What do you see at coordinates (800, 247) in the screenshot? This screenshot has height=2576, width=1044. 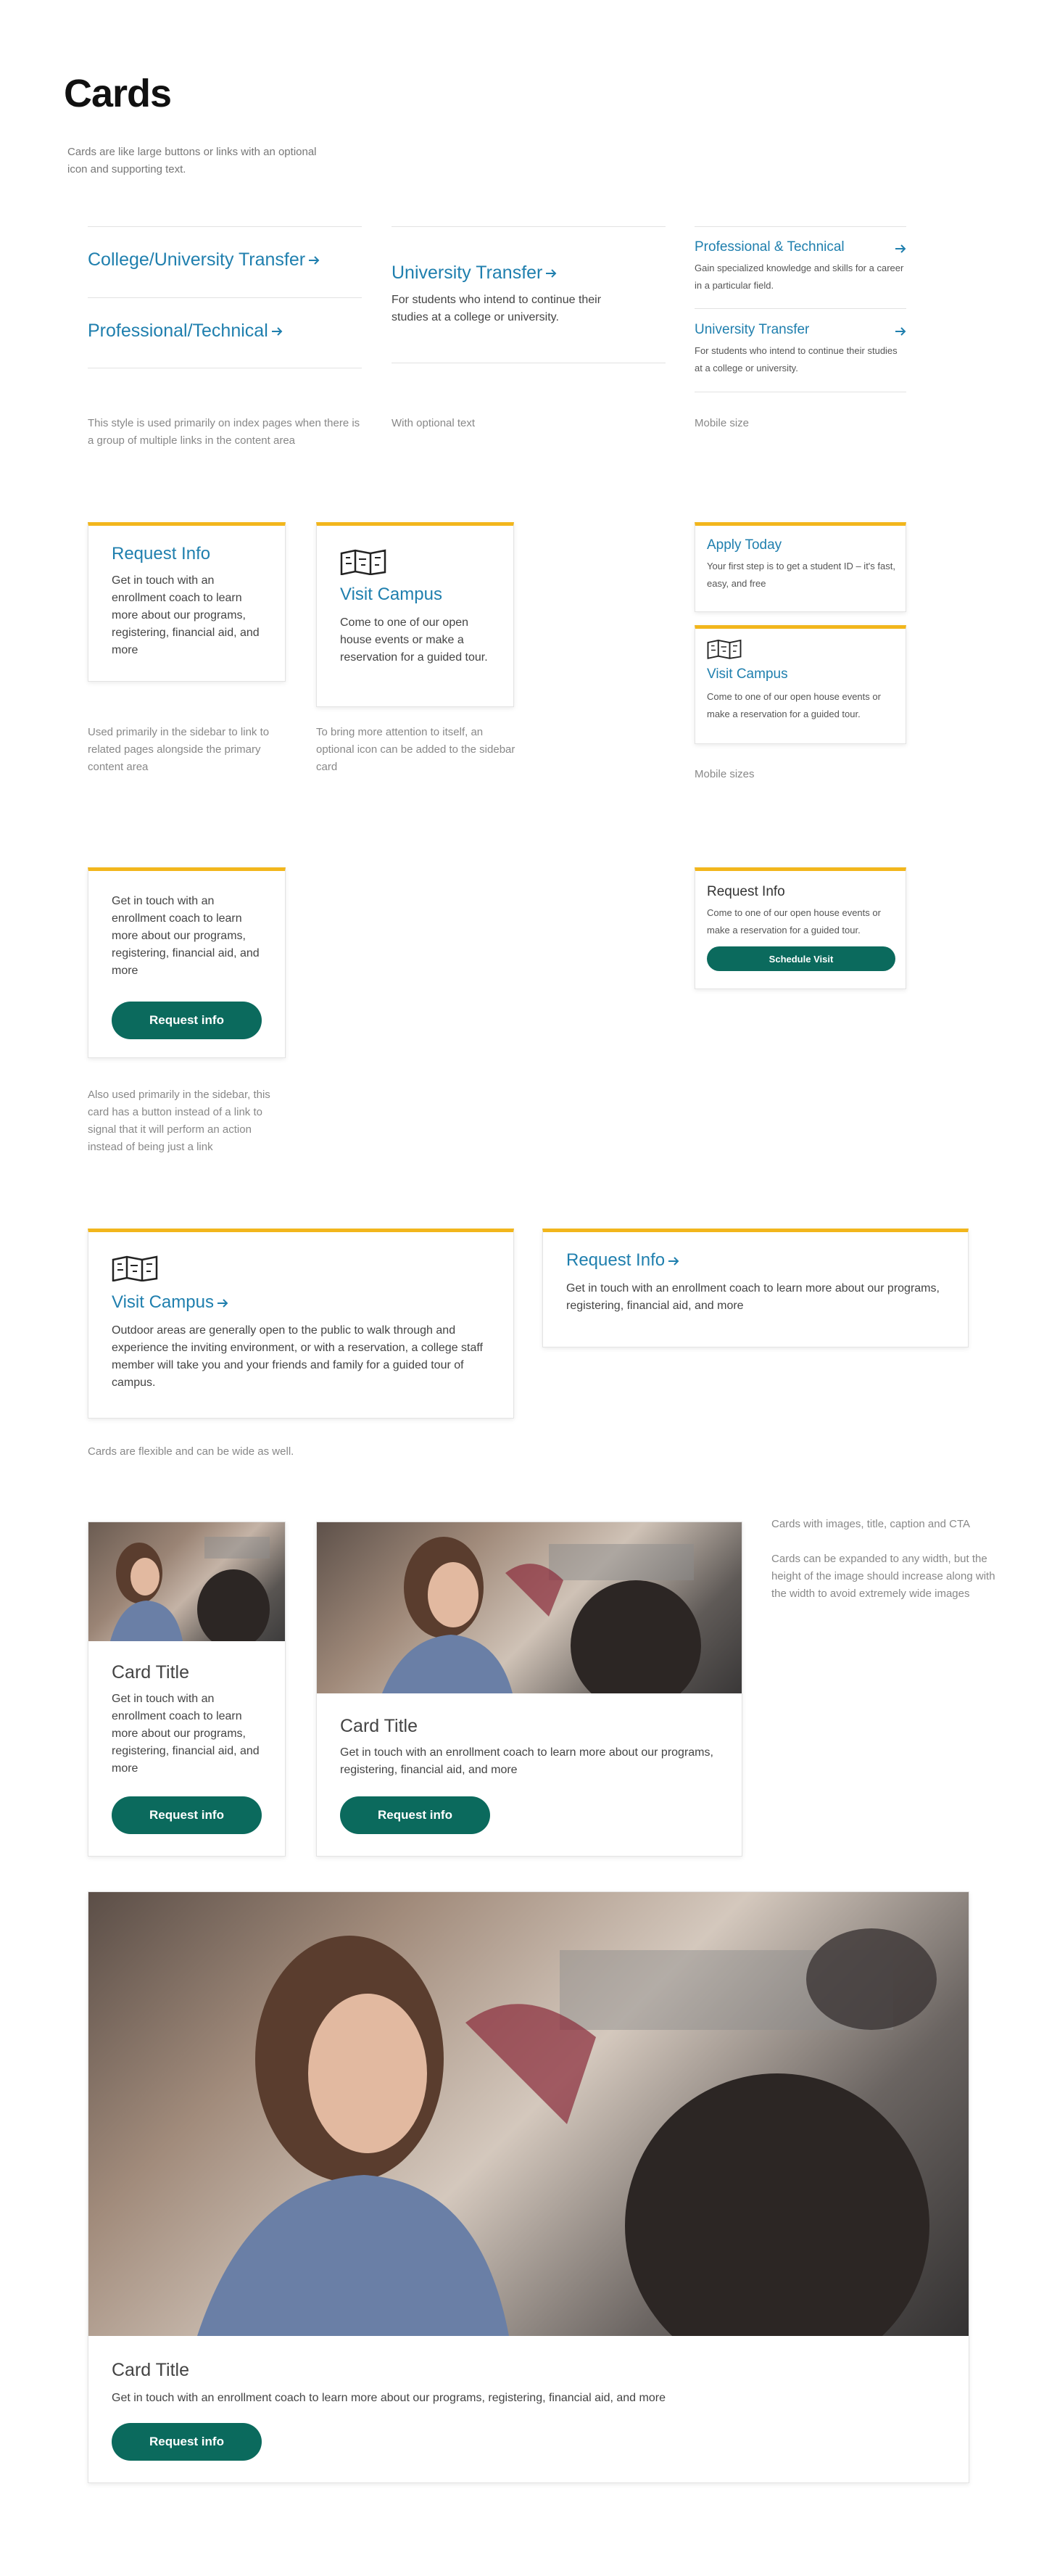 I see `mobile-link-professional: Professional & Technical` at bounding box center [800, 247].